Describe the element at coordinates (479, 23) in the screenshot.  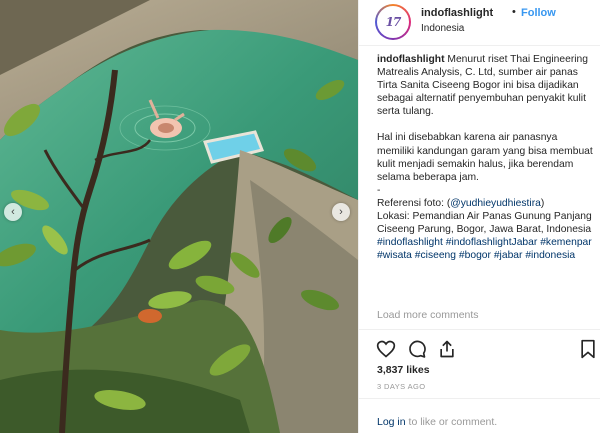
I see `post-header: 17 indoflashlight • Follow Indonesia` at that location.